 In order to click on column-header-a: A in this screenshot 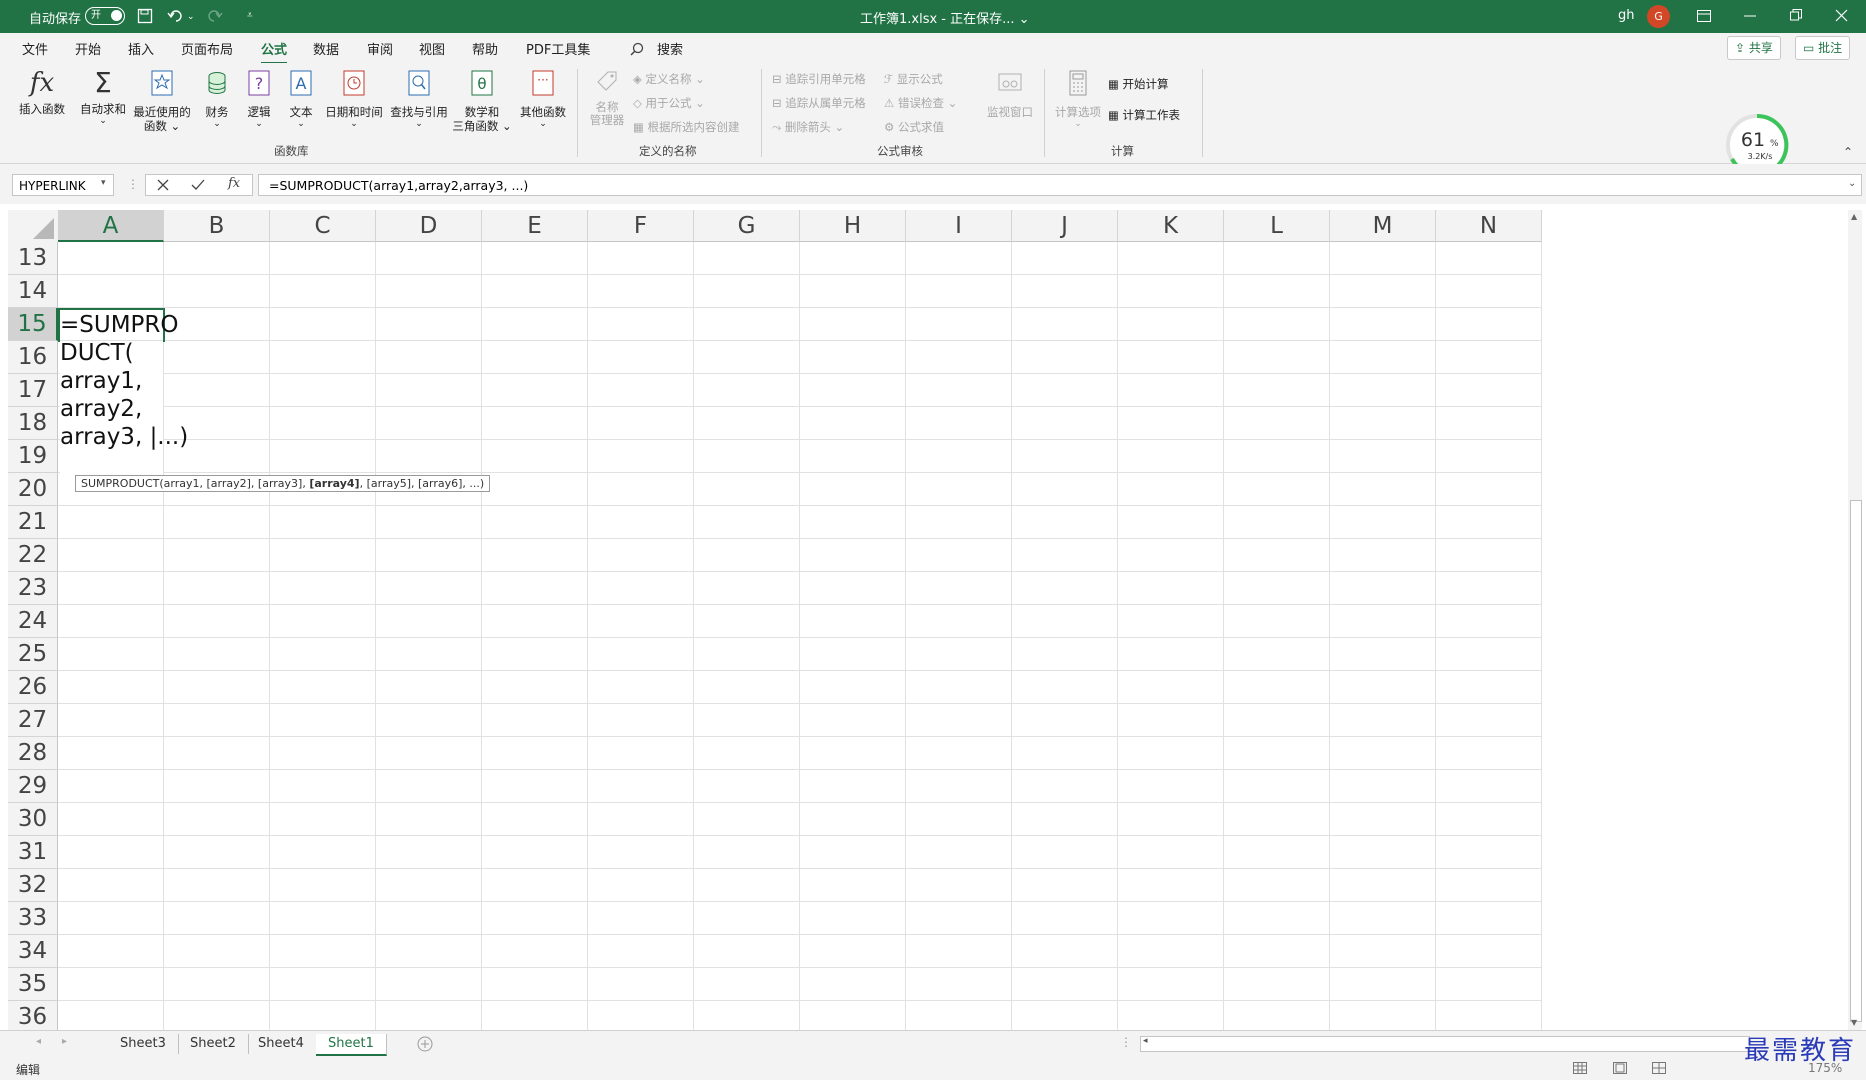, I will do `click(111, 226)`.